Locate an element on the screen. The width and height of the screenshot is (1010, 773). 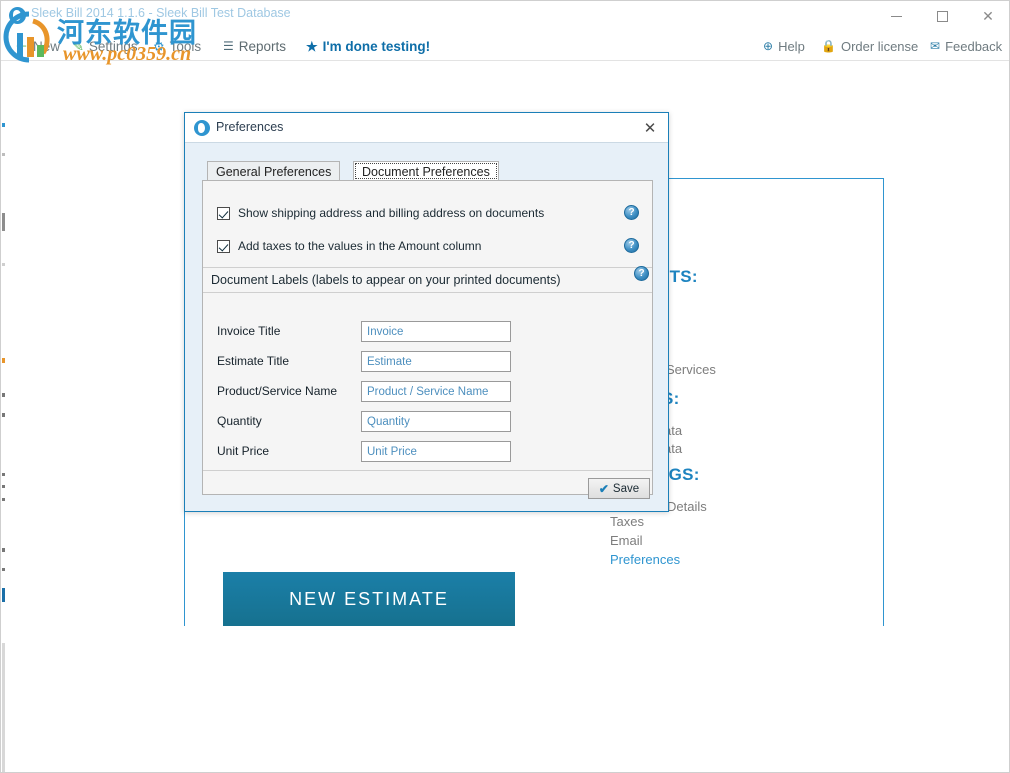
background-link-details: Details is located at coordinates (687, 506).